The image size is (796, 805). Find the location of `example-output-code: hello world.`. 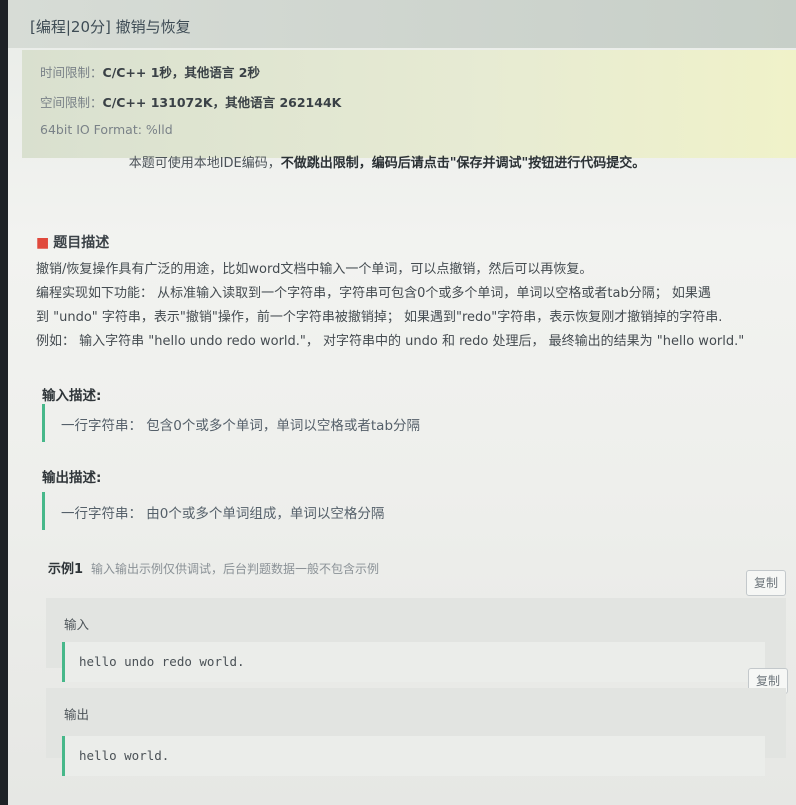

example-output-code: hello world. is located at coordinates (413, 756).